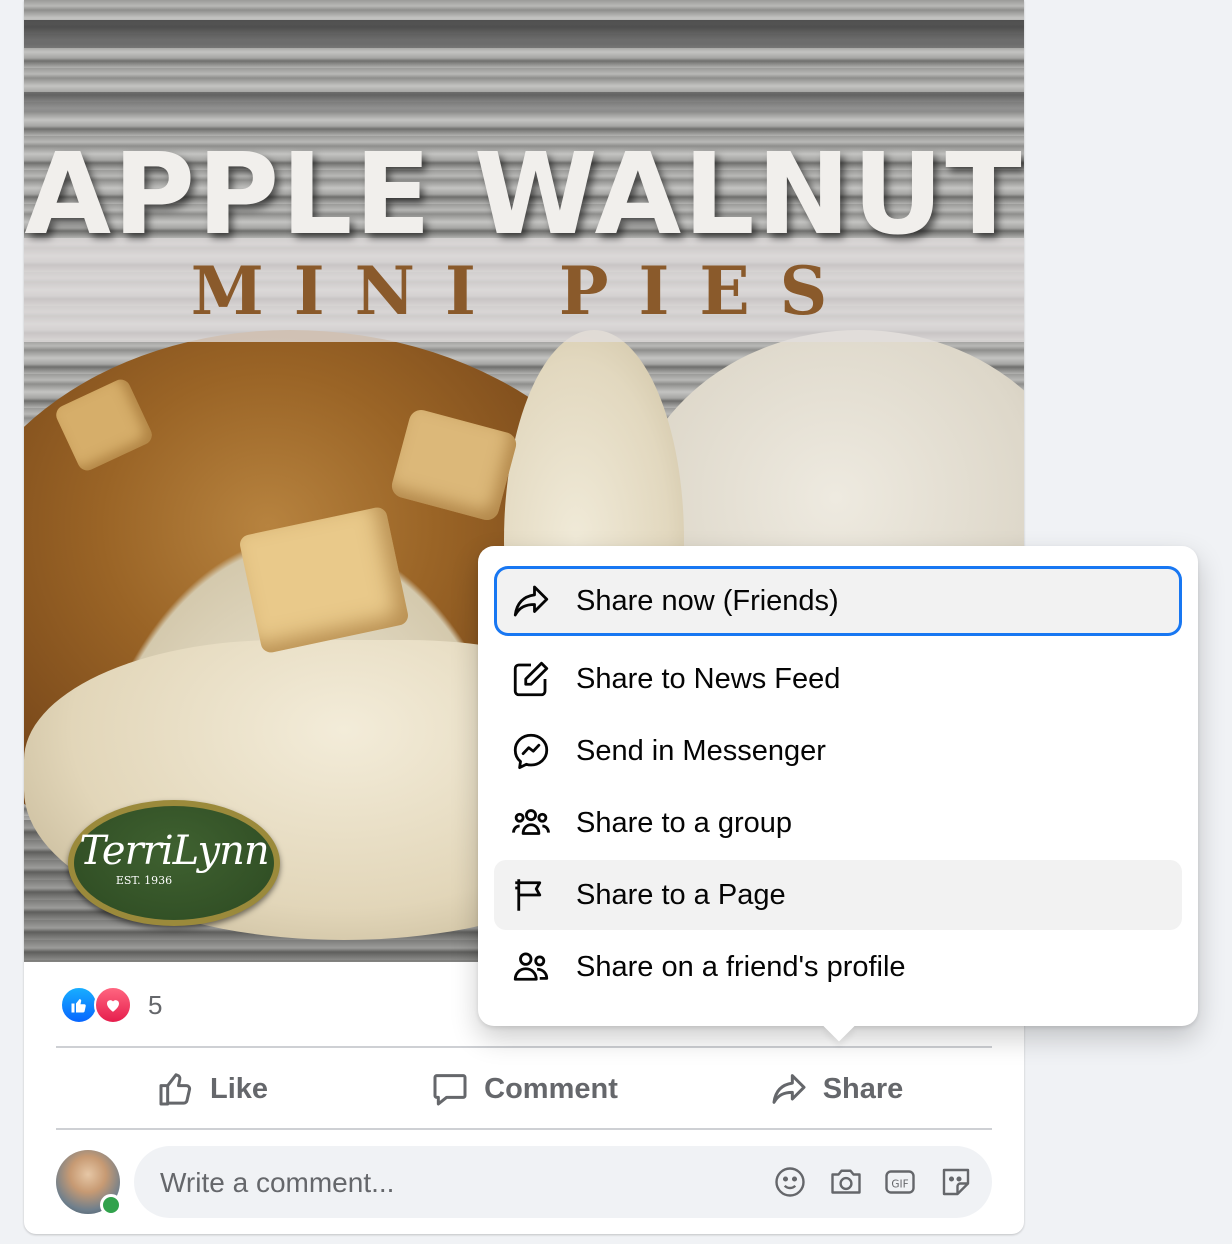 The height and width of the screenshot is (1244, 1232). What do you see at coordinates (174, 851) in the screenshot?
I see `logo-name: TerriLynn` at bounding box center [174, 851].